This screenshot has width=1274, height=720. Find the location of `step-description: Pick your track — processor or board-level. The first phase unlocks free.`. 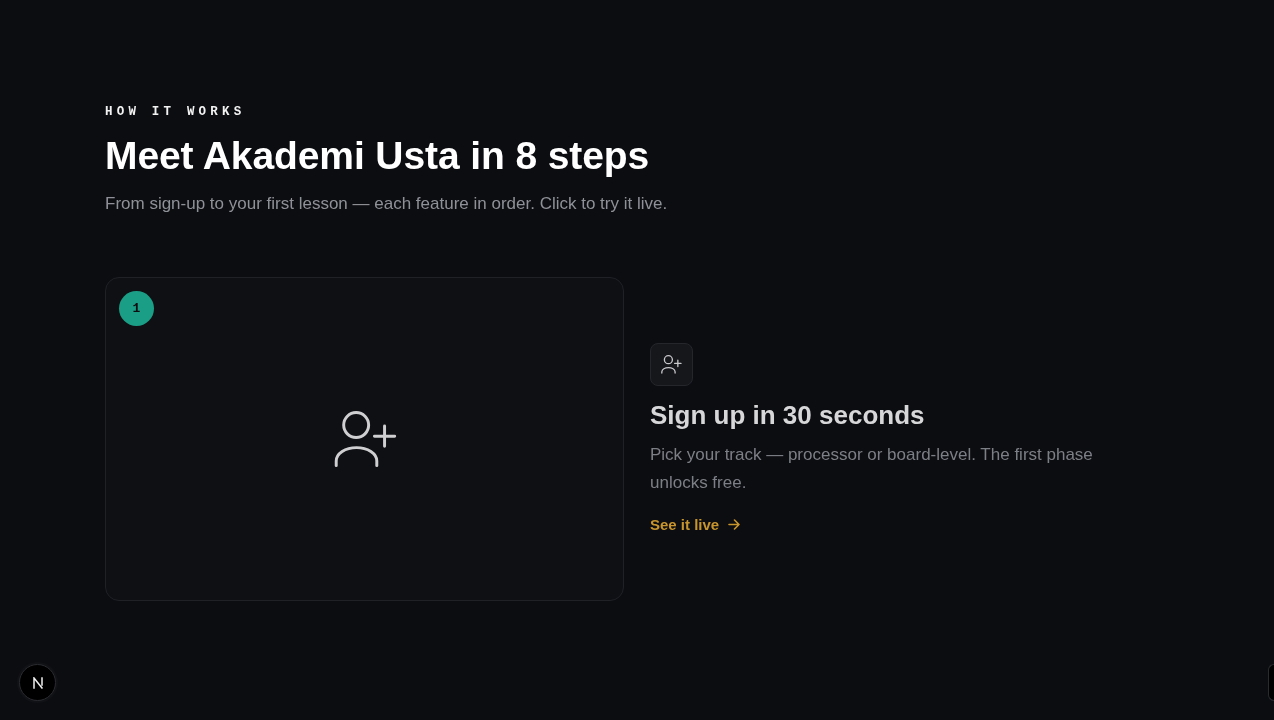

step-description: Pick your track — processor or board-level. The first phase unlocks free. is located at coordinates (872, 469).